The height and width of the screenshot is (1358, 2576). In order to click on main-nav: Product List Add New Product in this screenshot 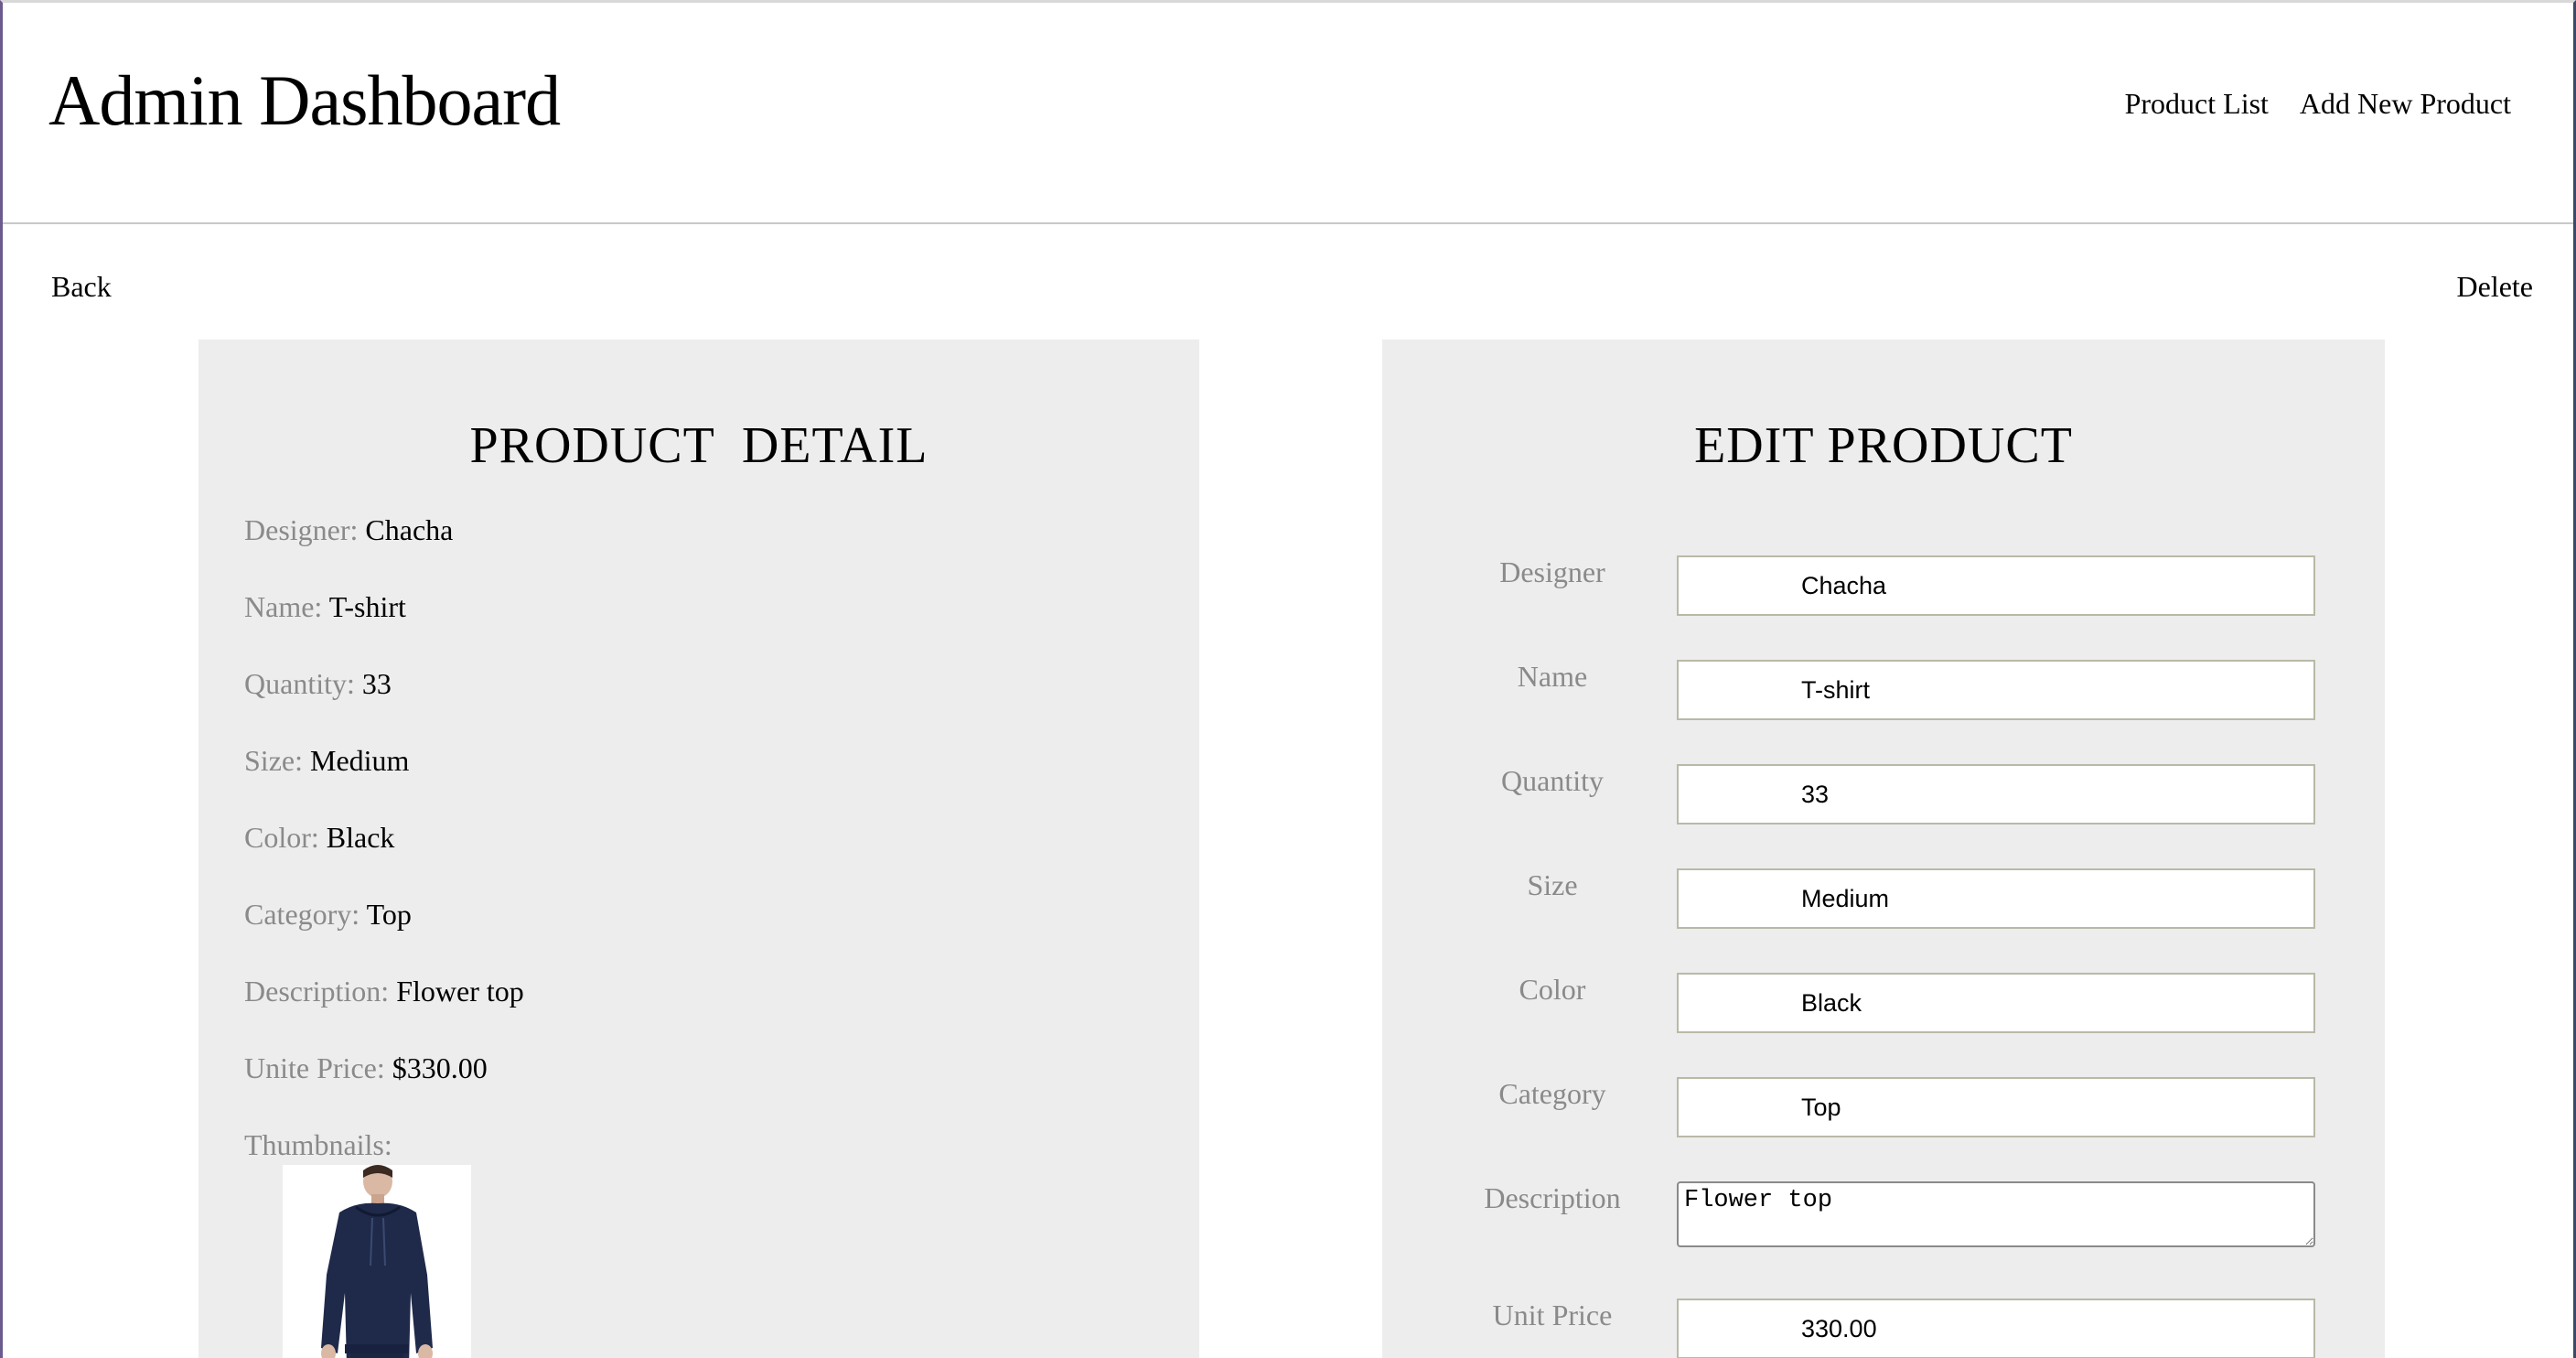, I will do `click(2318, 104)`.